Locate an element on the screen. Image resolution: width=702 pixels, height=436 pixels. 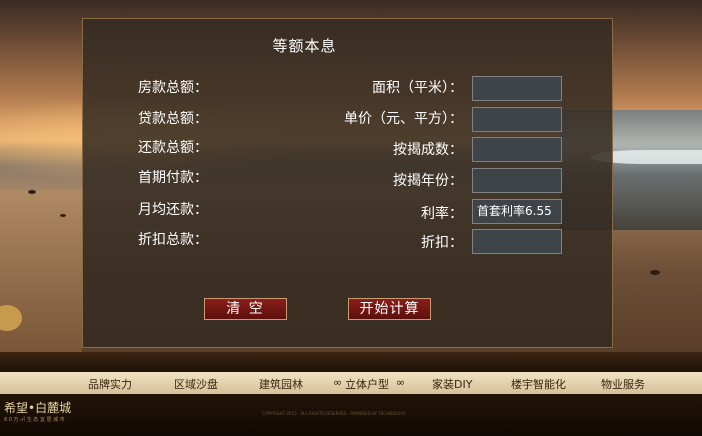
mortgage-years-label: 按揭年份： is located at coordinates (428, 181).